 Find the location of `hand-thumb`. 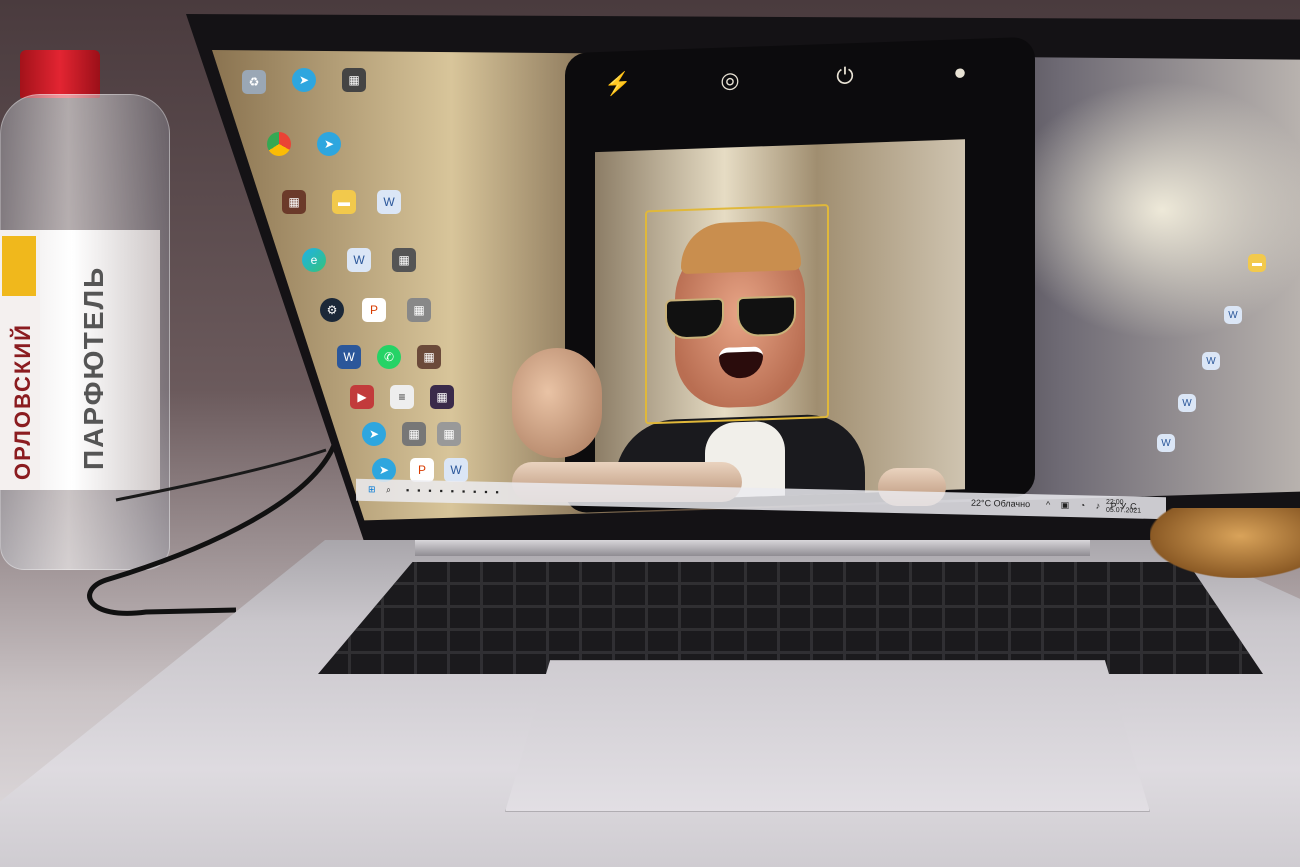

hand-thumb is located at coordinates (557, 403).